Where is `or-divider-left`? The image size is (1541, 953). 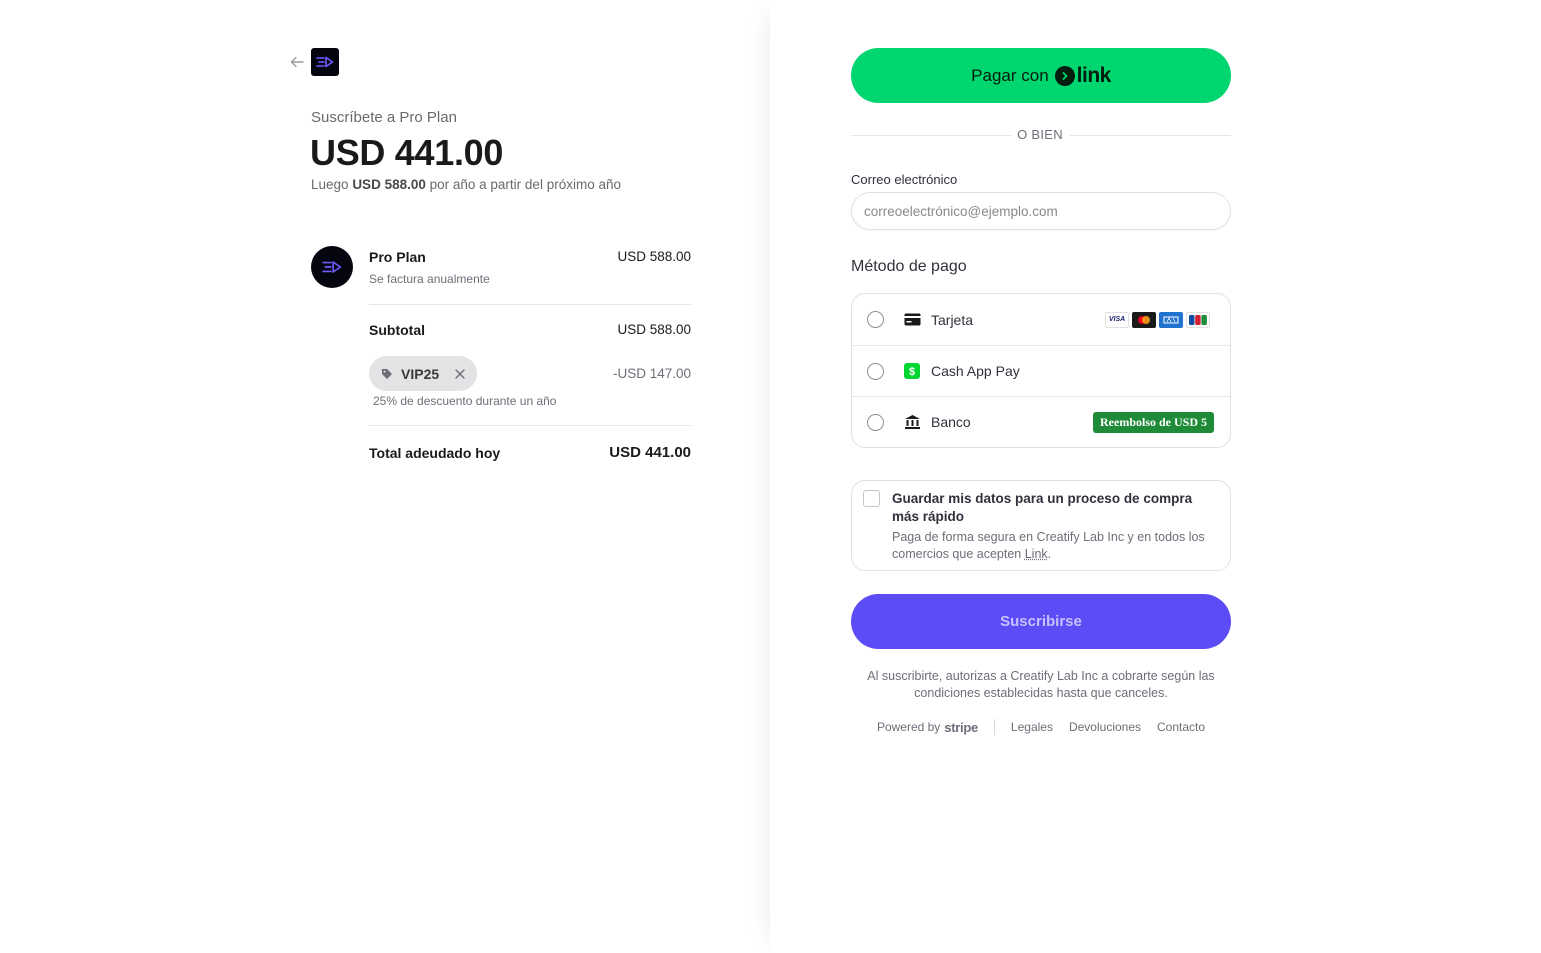 or-divider-left is located at coordinates (931, 135).